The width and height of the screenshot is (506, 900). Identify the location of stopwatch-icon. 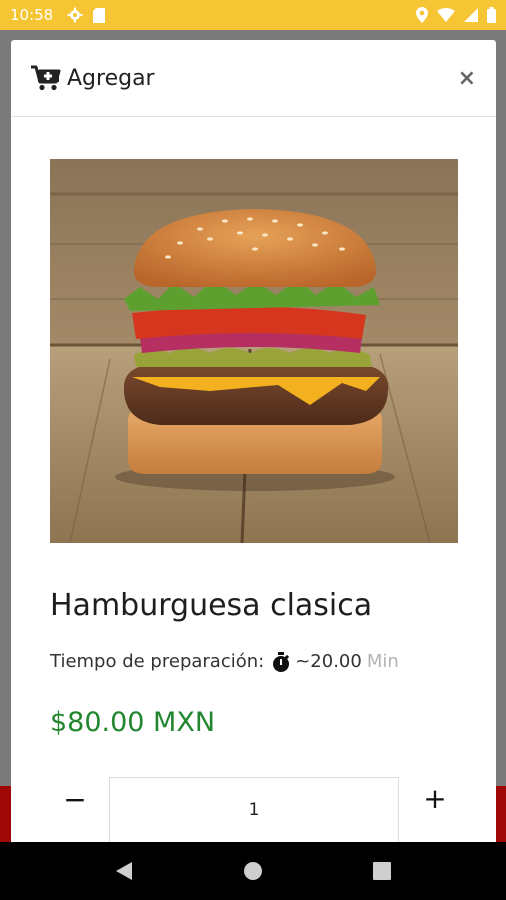
(281, 661).